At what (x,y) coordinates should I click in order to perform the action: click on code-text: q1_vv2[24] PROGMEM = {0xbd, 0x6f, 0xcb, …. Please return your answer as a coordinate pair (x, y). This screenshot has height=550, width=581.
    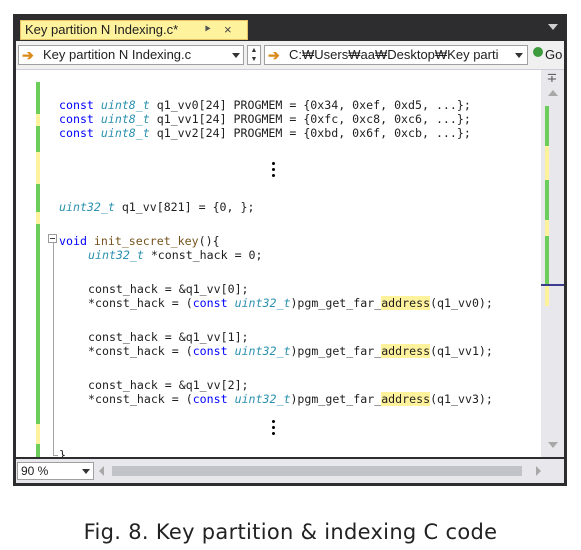
    Looking at the image, I should click on (310, 133).